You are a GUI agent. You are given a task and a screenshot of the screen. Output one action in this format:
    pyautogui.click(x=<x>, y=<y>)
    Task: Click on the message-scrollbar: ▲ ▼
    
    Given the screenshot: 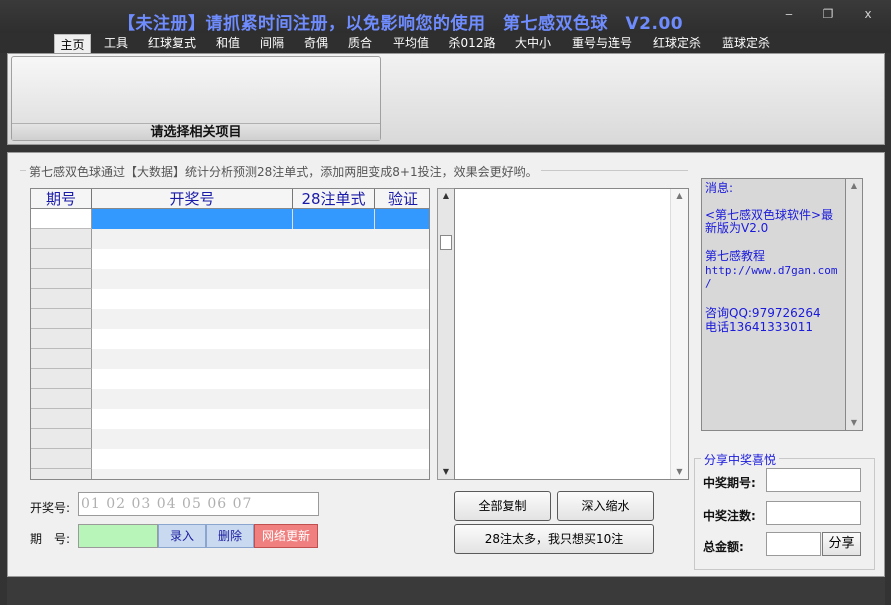 What is the action you would take?
    pyautogui.click(x=854, y=304)
    